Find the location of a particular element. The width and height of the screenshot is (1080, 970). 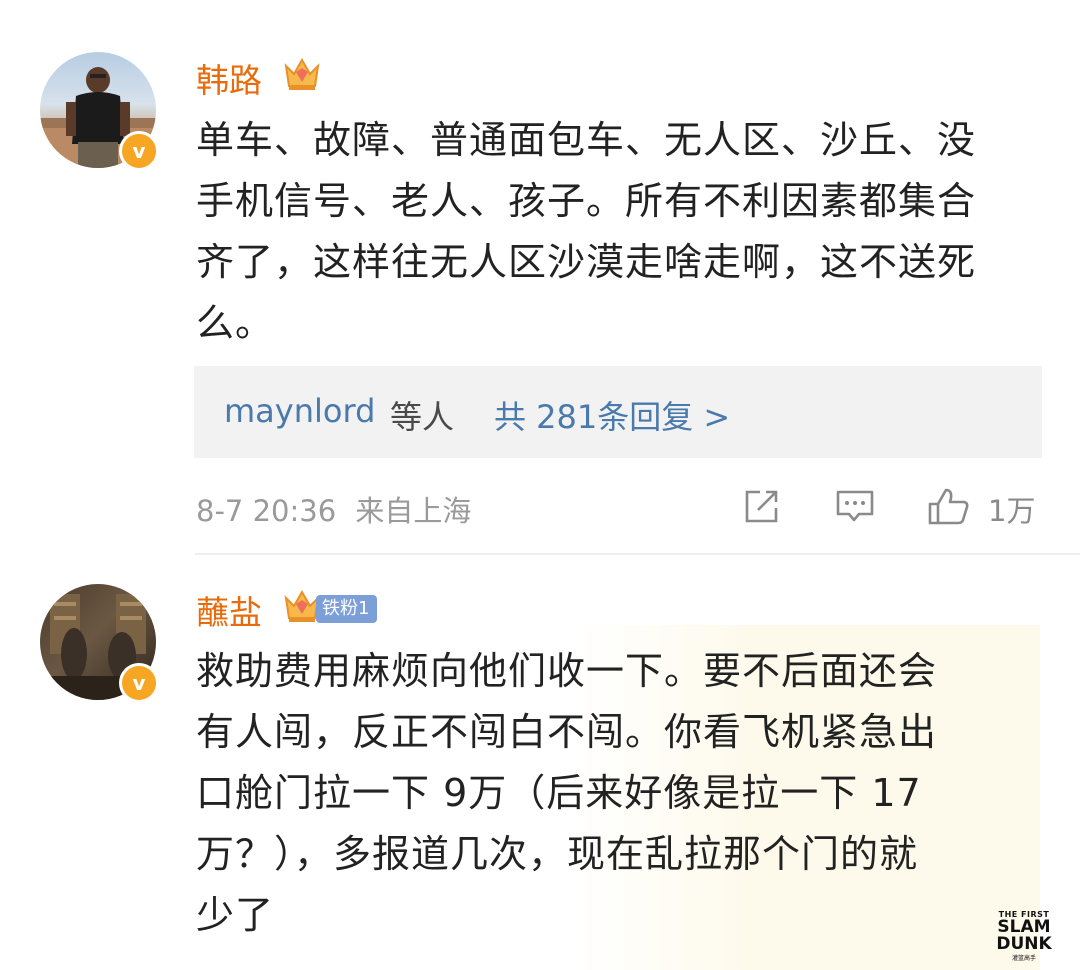

watermark-line2b: DUNK is located at coordinates (1024, 944).